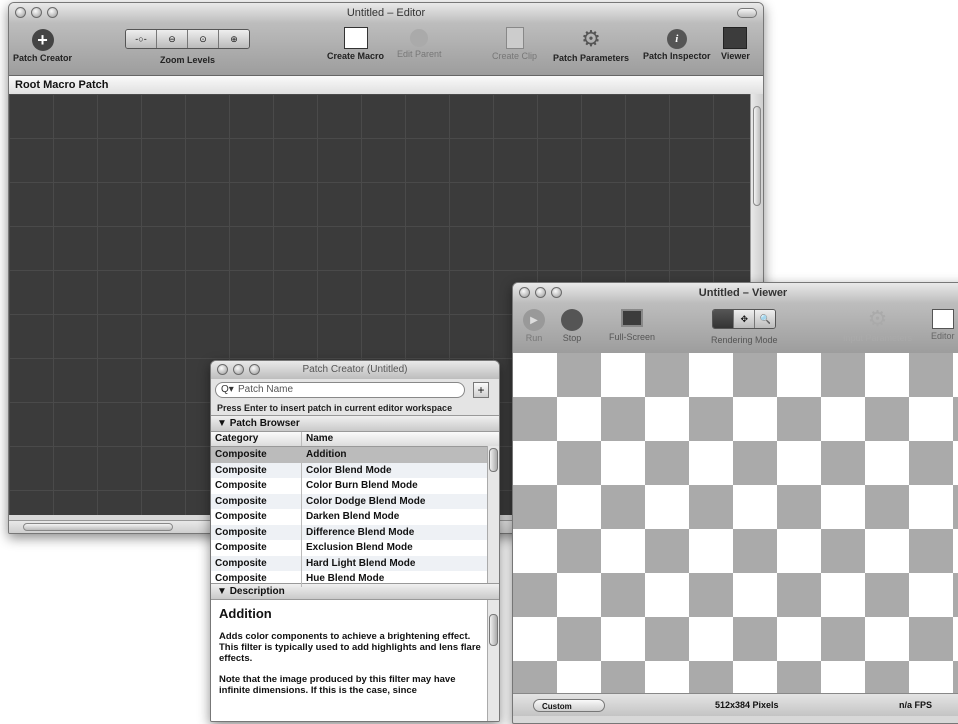 Image resolution: width=958 pixels, height=724 pixels. What do you see at coordinates (632, 318) in the screenshot?
I see `full-screen-icon` at bounding box center [632, 318].